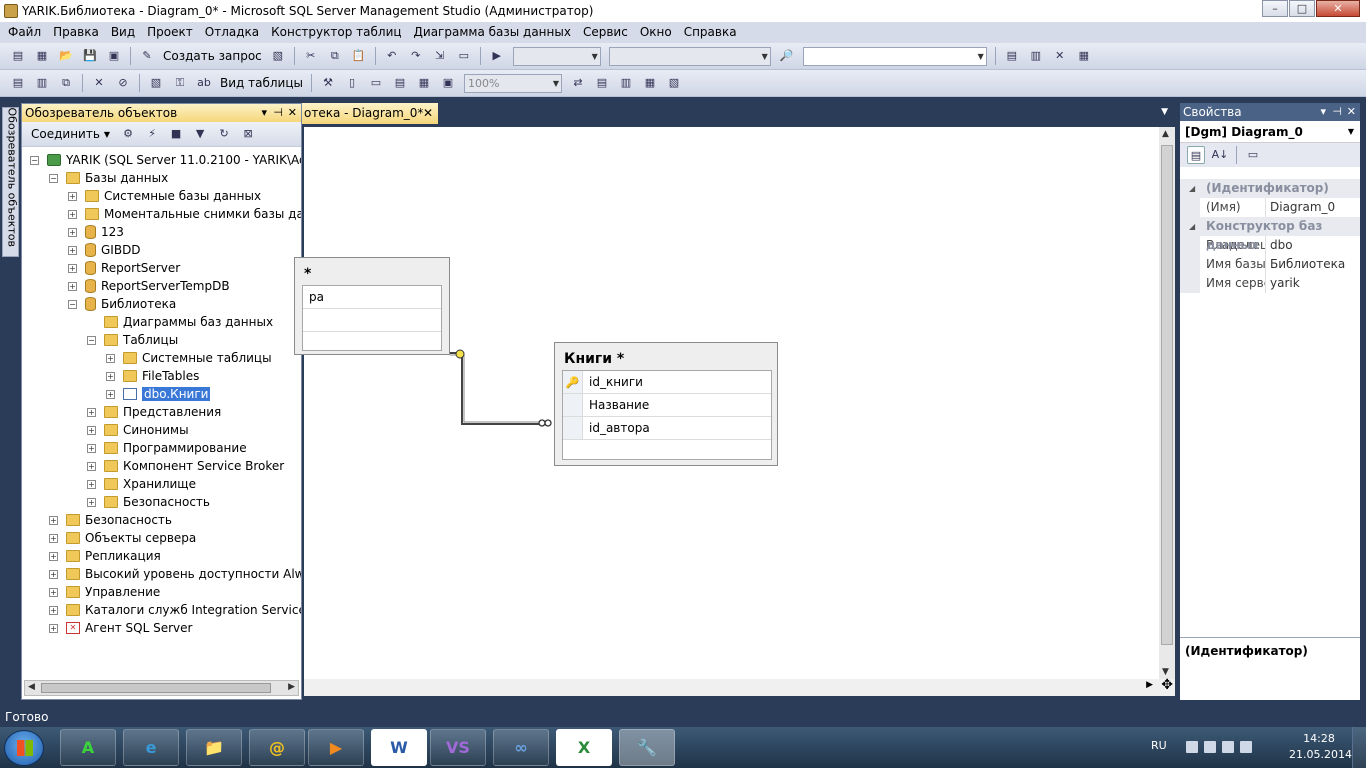  I want to click on start-debug-icon: ▶, so click(497, 56).